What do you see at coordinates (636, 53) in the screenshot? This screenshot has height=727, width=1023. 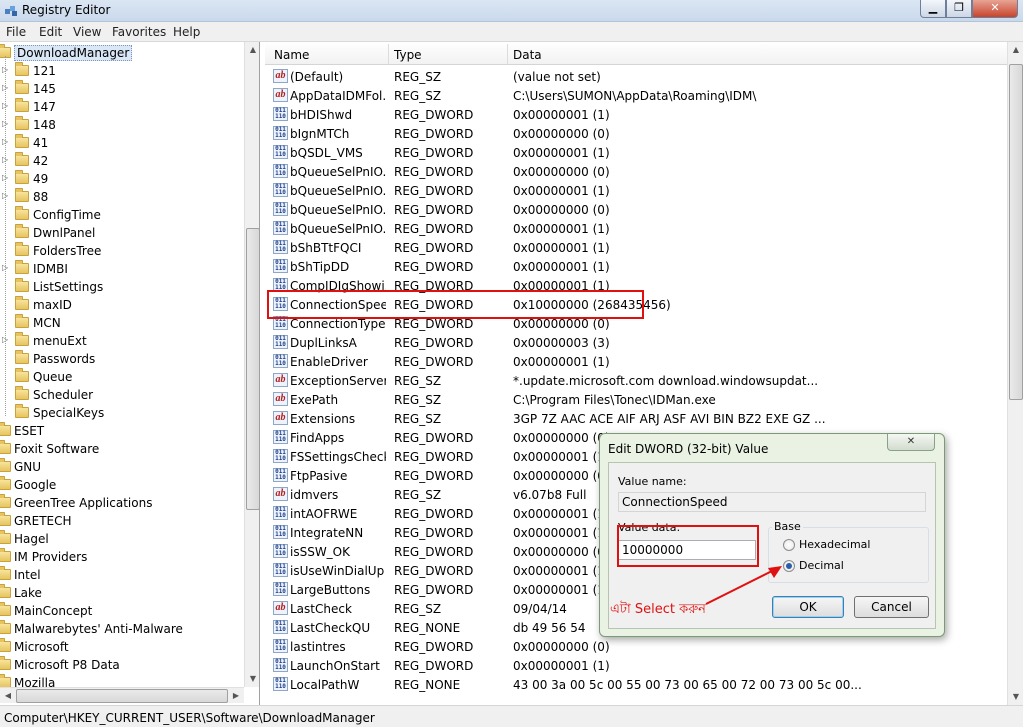 I see `values-header: Name Type Data` at bounding box center [636, 53].